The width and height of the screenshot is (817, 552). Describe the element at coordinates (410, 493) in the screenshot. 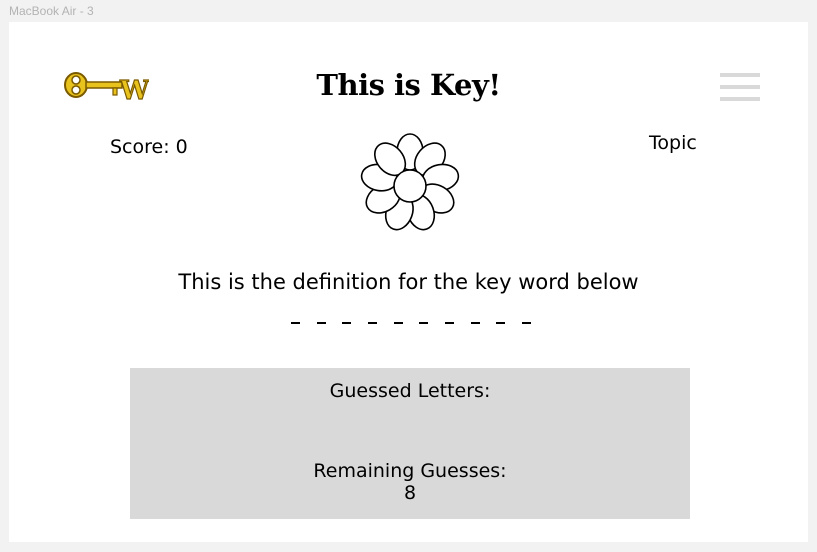

I see `remaining-guesses-value: 8` at that location.